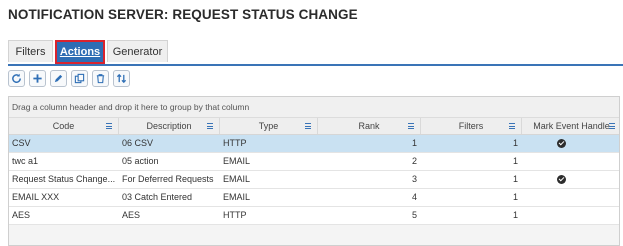 The height and width of the screenshot is (246, 623). What do you see at coordinates (414, 197) in the screenshot?
I see `cell-rank: 4` at bounding box center [414, 197].